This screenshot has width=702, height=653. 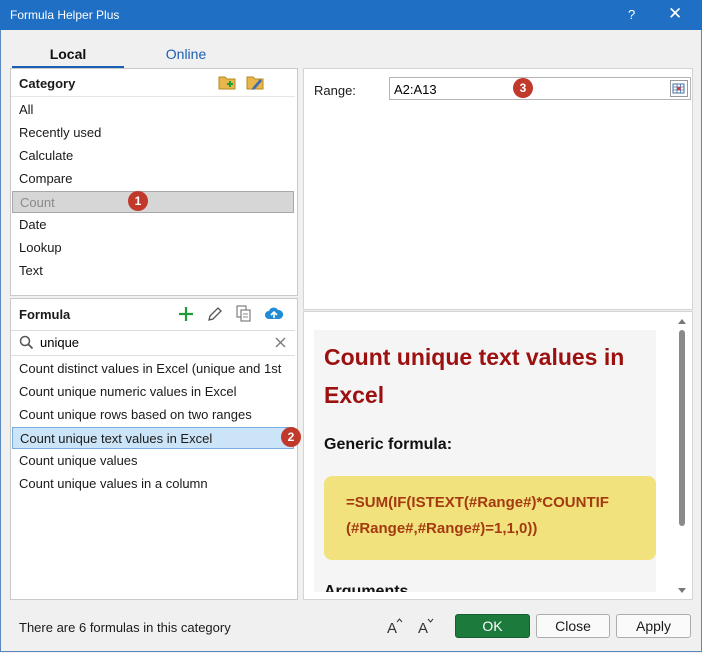 I want to click on ok-button: OK, so click(x=492, y=626).